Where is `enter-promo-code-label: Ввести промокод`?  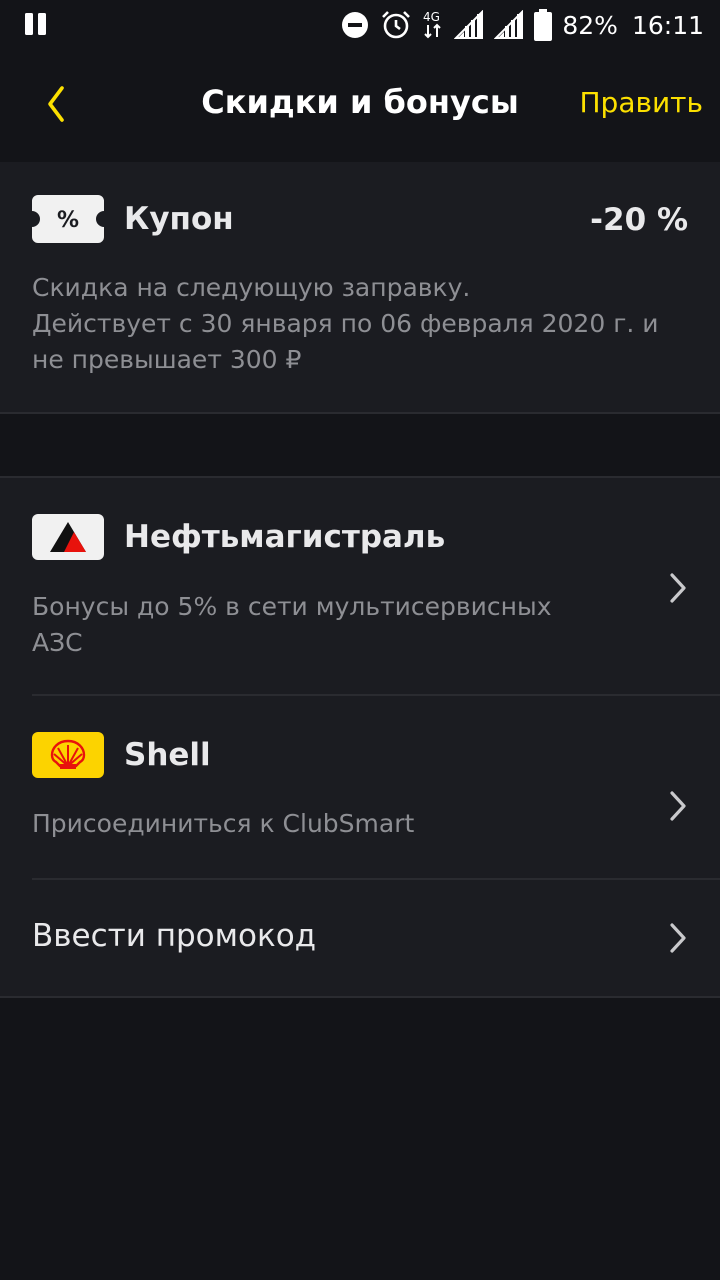
enter-promo-code-label: Ввести промокод is located at coordinates (174, 936).